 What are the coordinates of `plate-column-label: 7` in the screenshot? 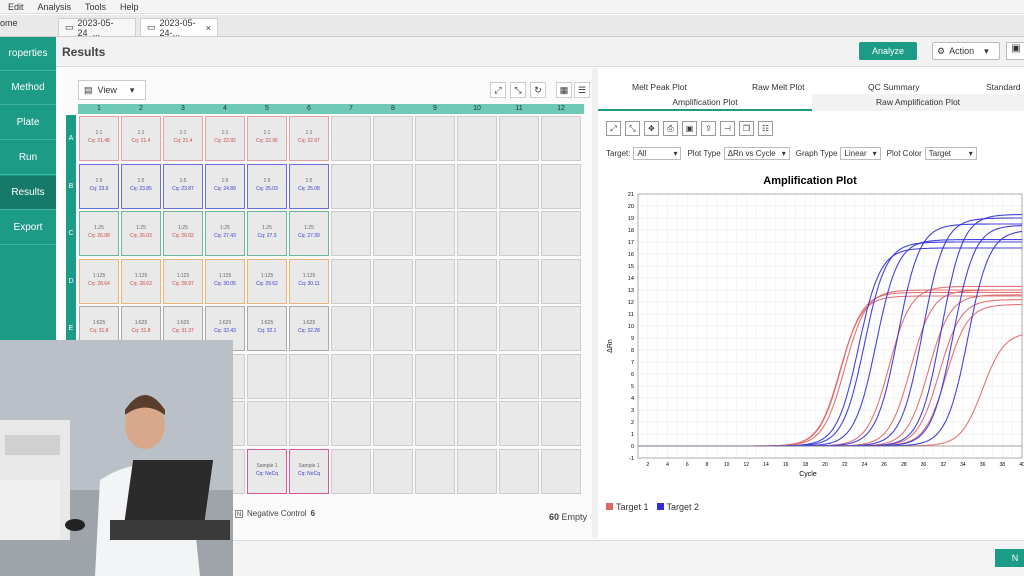 It's located at (351, 109).